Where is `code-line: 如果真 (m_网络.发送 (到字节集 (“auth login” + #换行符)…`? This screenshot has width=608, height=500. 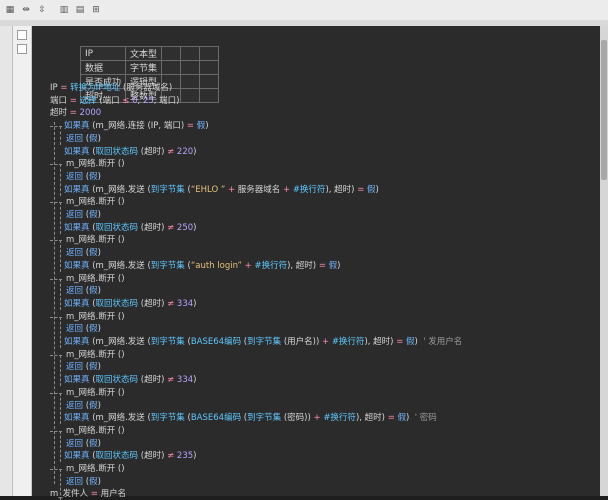 code-line: 如果真 (m_网络.发送 (到字节集 (“auth login” + #换行符)… is located at coordinates (202, 266).